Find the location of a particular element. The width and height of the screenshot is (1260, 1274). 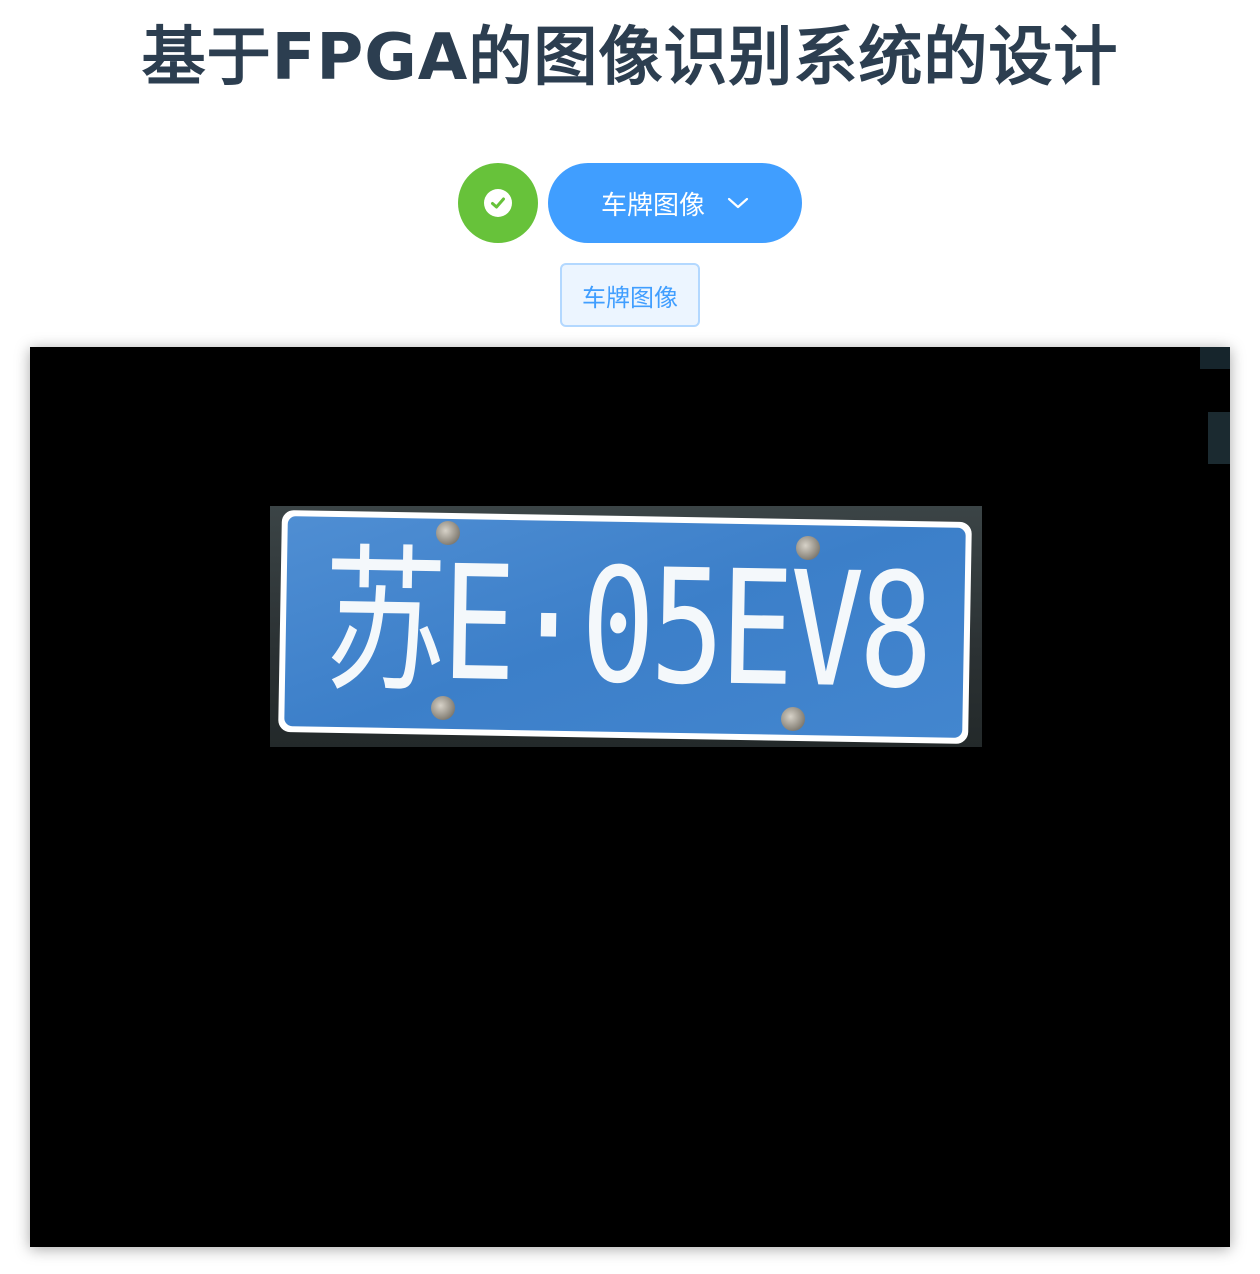

page-title: 基于FPGA的图像识别系统的设计 is located at coordinates (630, 58).